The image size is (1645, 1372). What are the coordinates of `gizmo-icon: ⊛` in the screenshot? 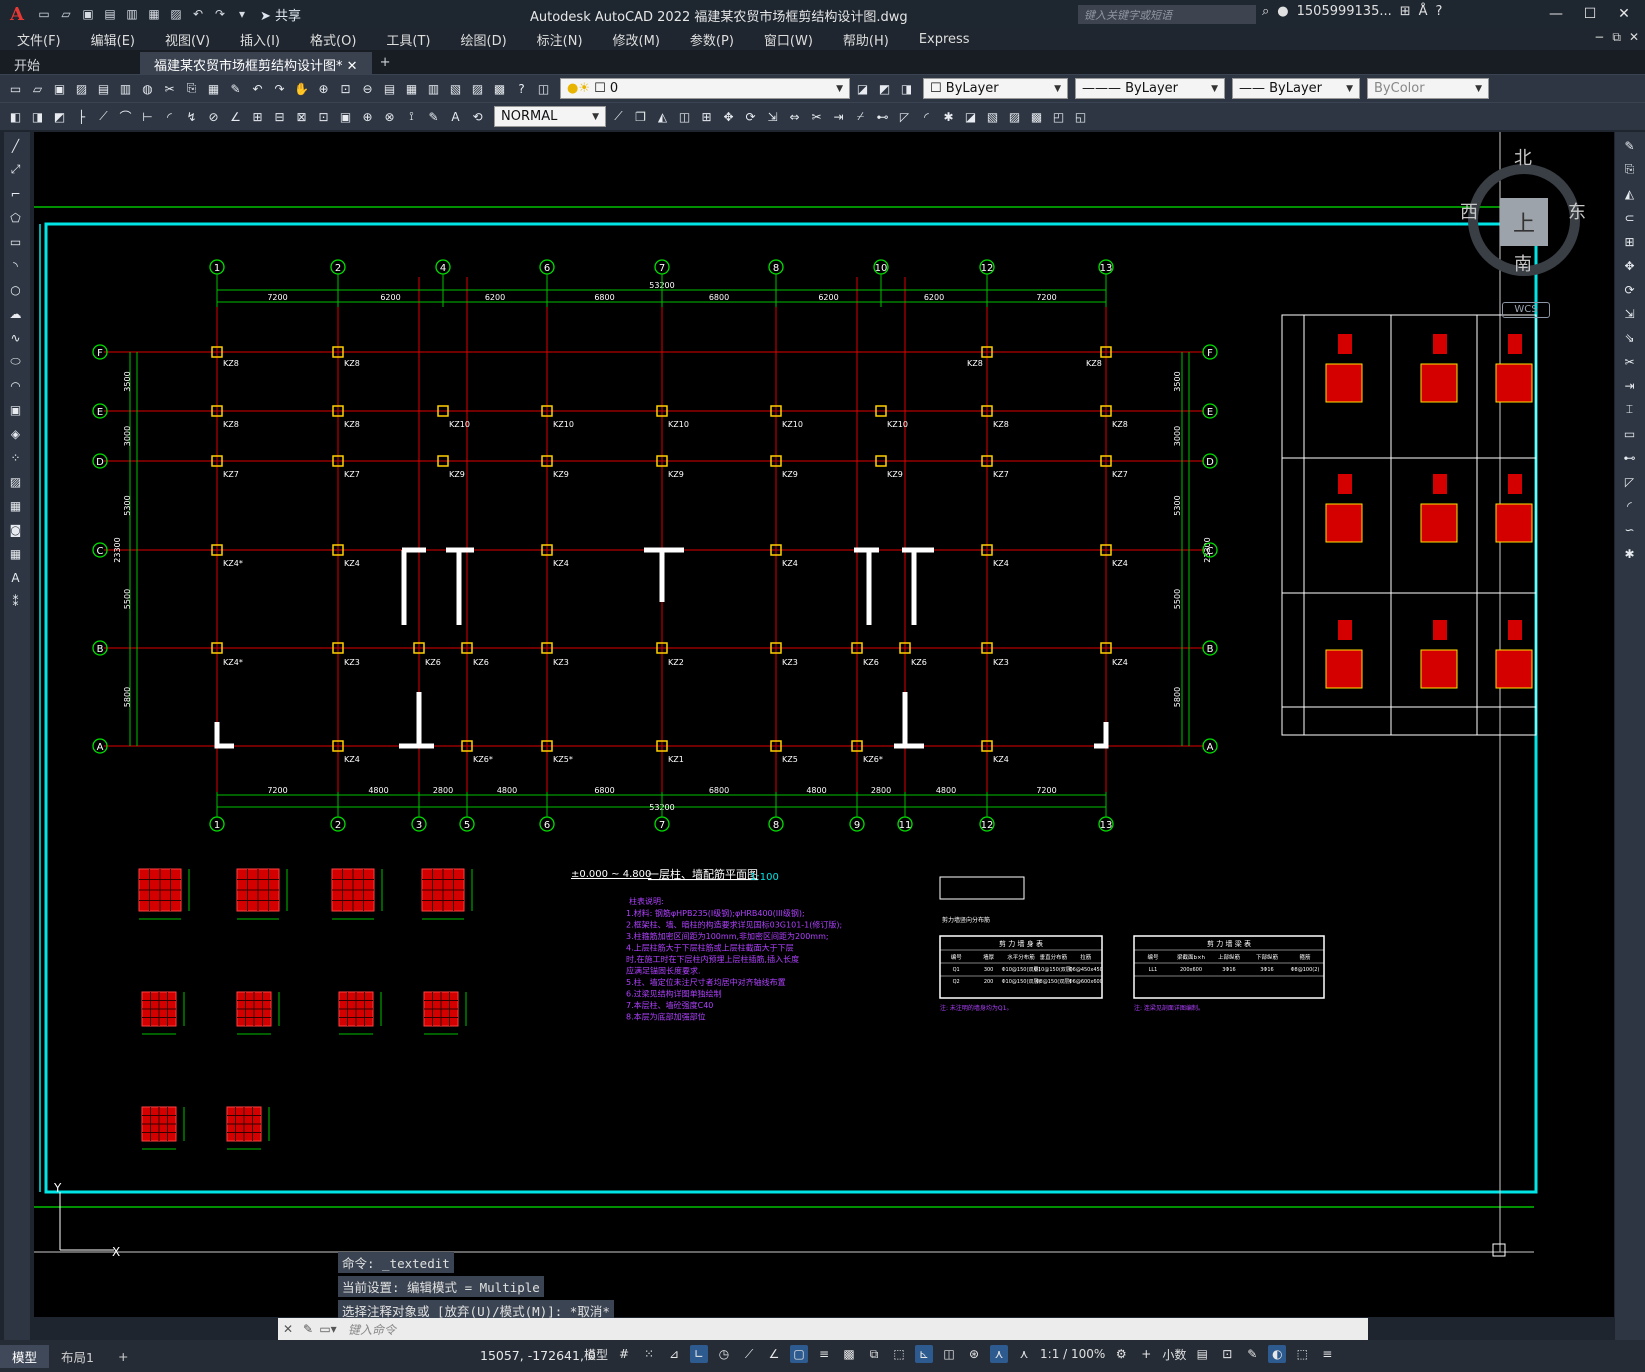 It's located at (974, 1354).